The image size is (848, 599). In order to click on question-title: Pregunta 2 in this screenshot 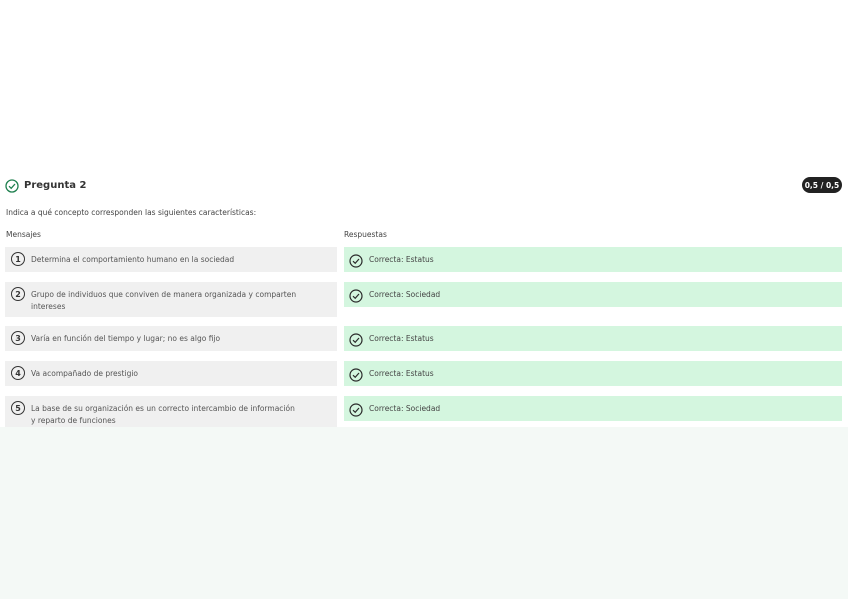, I will do `click(55, 185)`.